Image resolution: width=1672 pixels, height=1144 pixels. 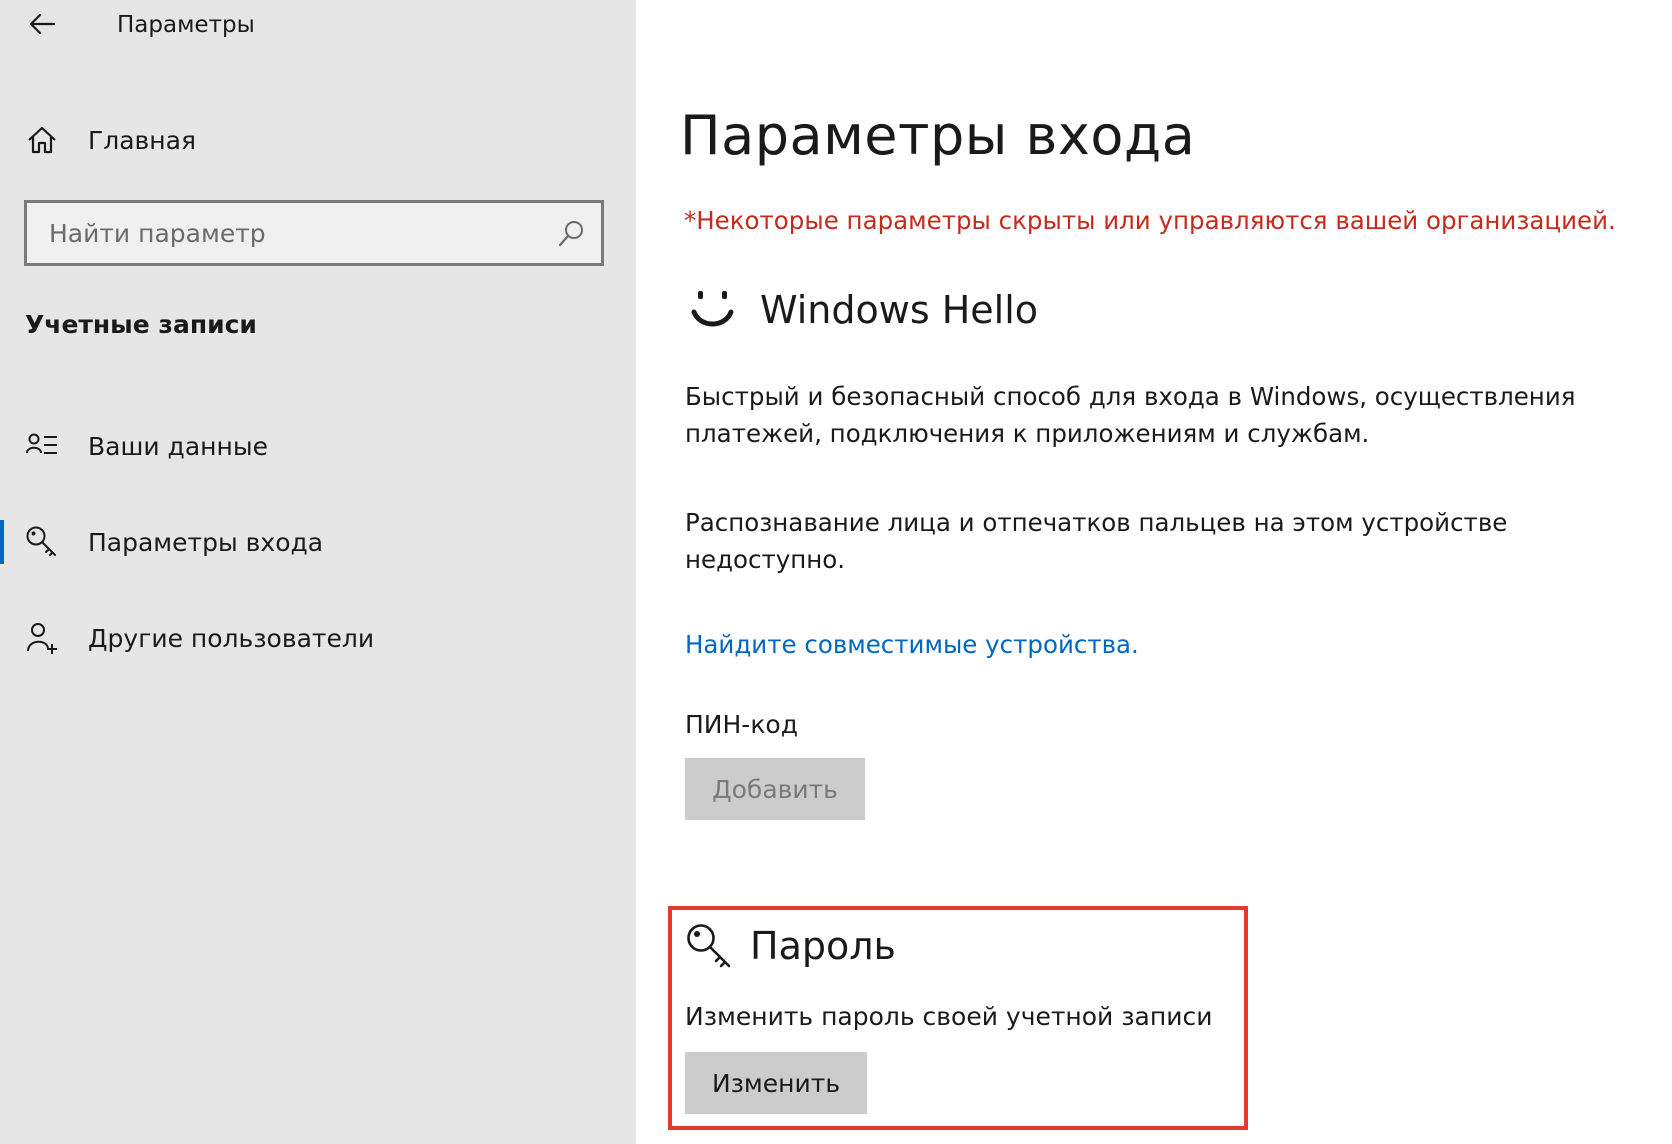 I want to click on section-heading: Учетные записи, so click(x=141, y=324).